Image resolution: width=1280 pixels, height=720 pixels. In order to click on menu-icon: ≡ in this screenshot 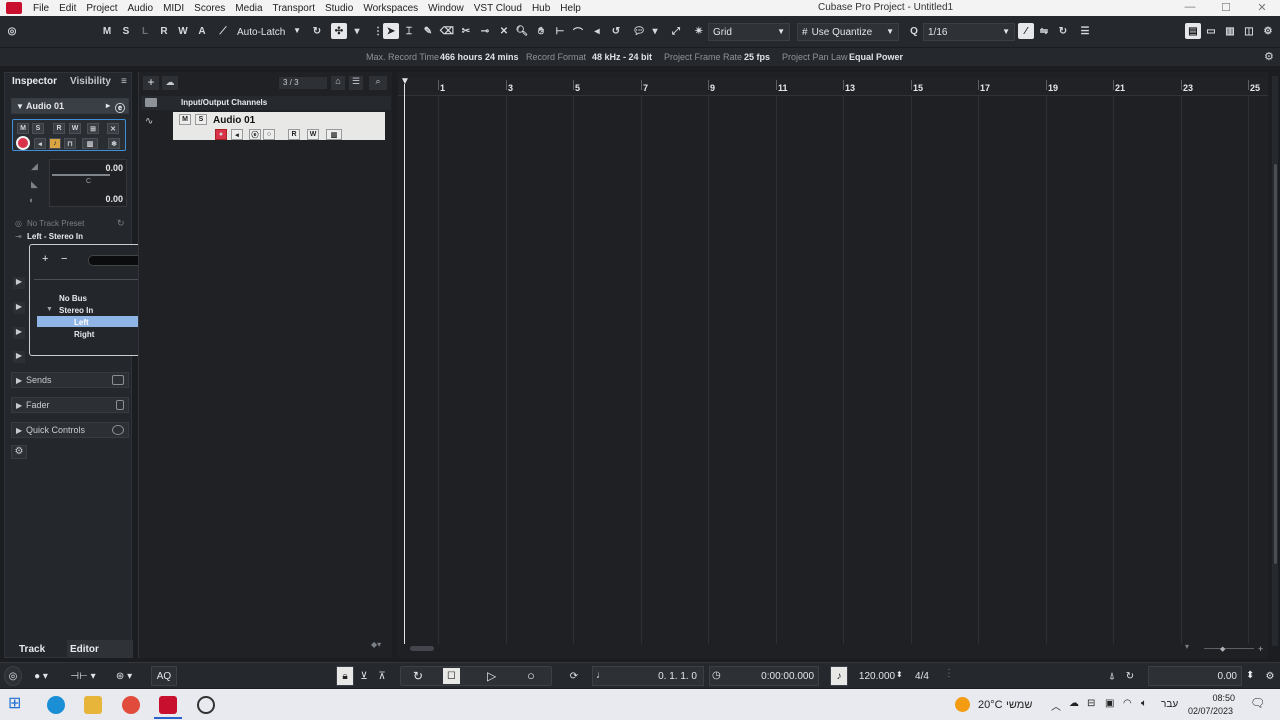, I will do `click(124, 81)`.